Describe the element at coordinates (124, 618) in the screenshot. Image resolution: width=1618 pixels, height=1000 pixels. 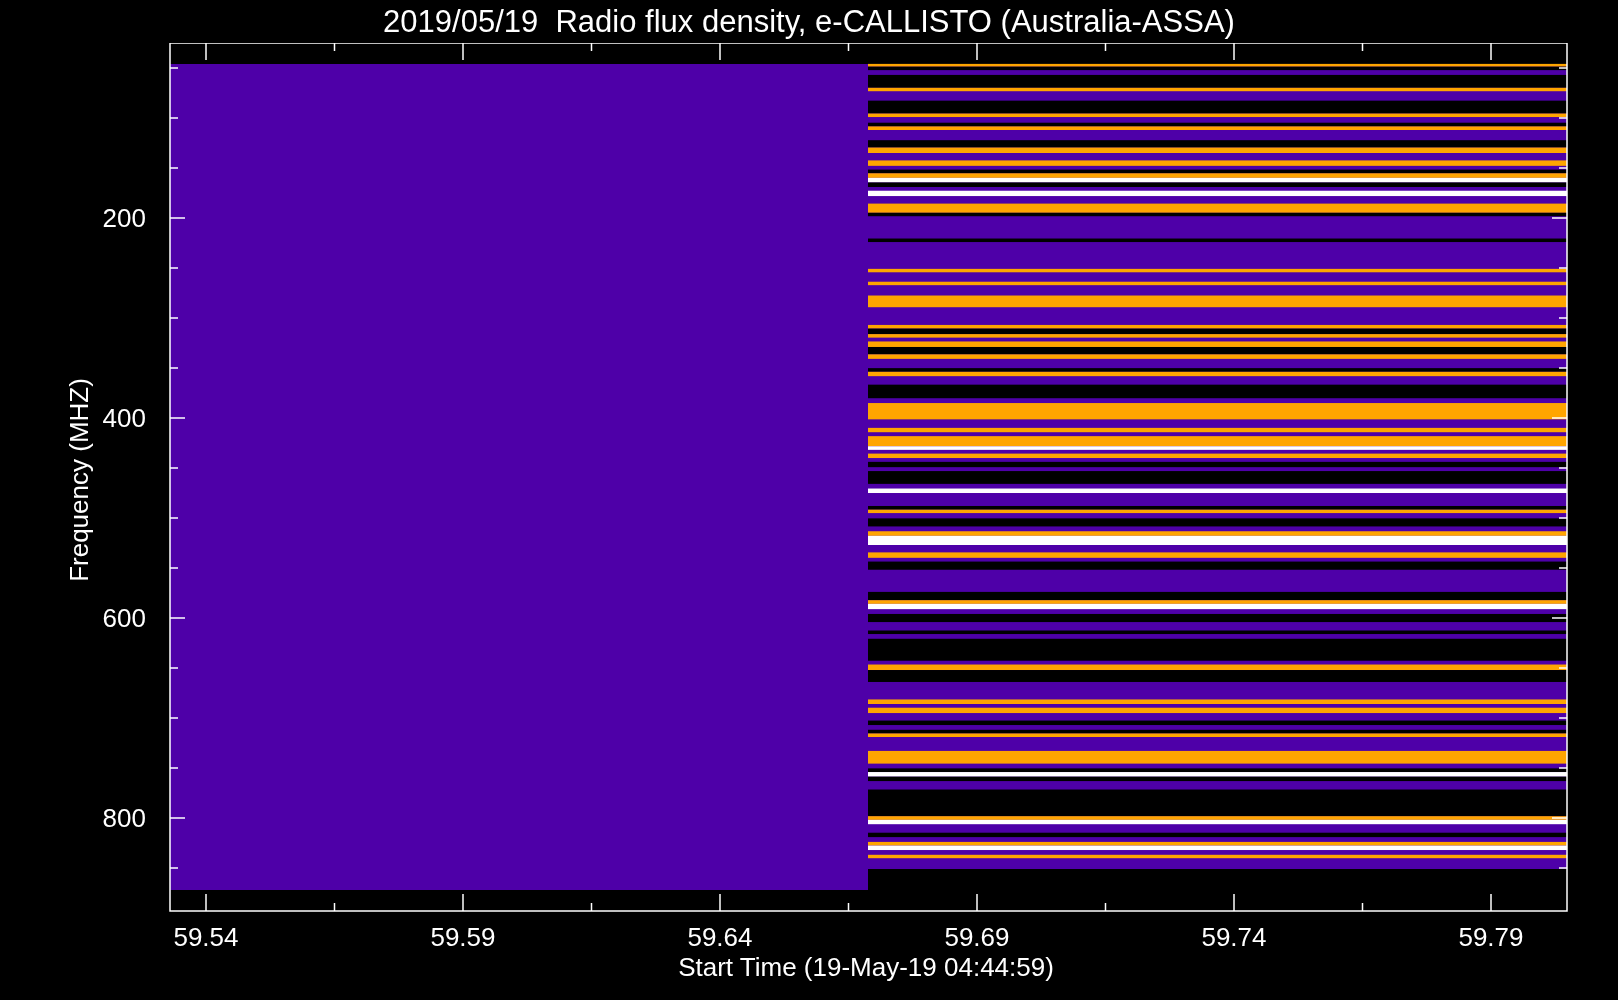
I see `axis-tick-label: 600` at that location.